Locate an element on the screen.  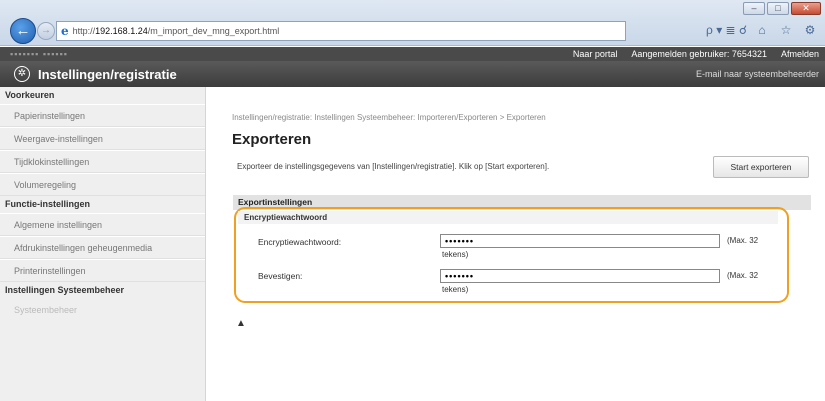
window-controls: – □ ✕ is located at coordinates (782, 8).